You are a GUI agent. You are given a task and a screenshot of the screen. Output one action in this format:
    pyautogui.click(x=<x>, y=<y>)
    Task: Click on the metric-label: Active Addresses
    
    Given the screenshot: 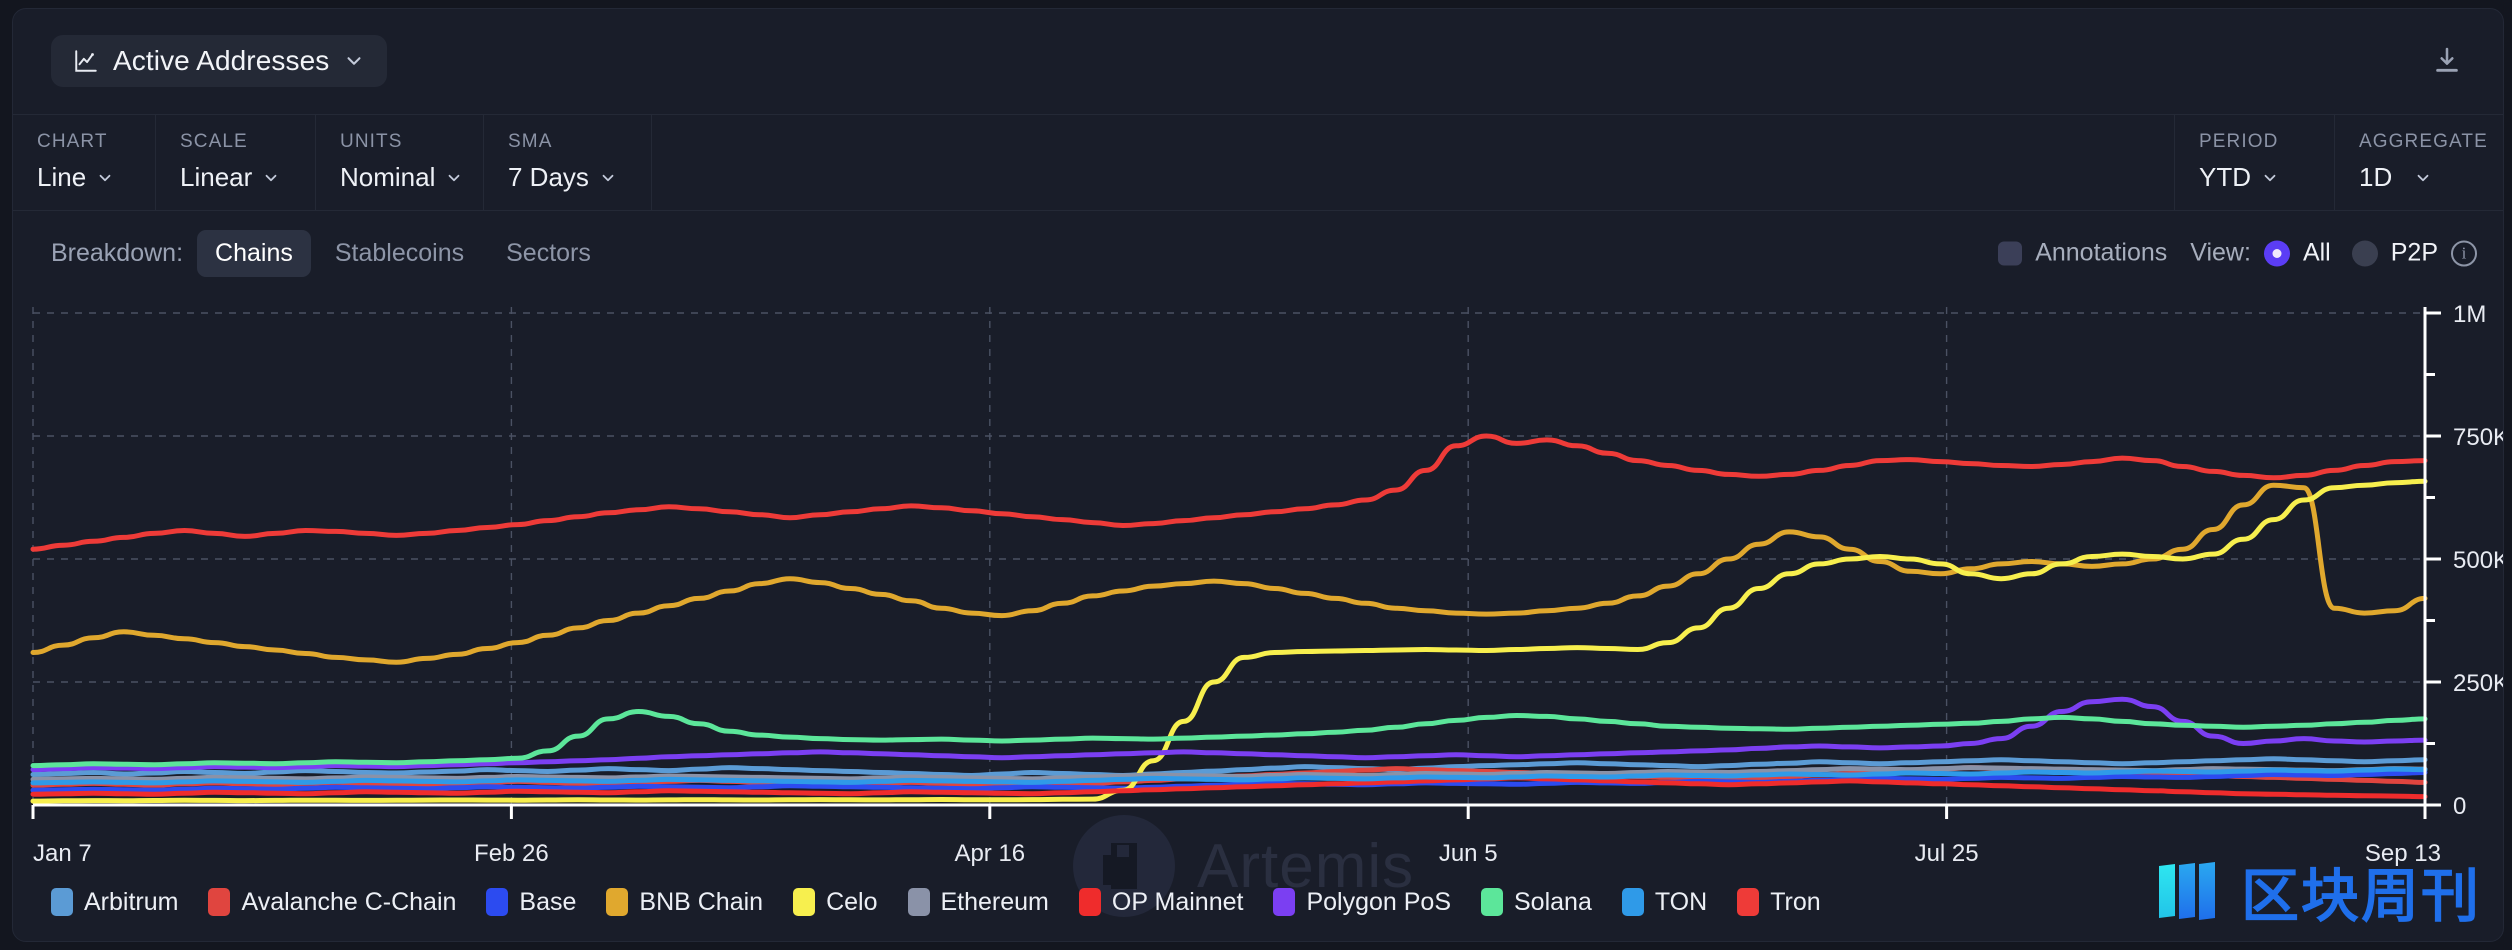 What is the action you would take?
    pyautogui.click(x=221, y=60)
    